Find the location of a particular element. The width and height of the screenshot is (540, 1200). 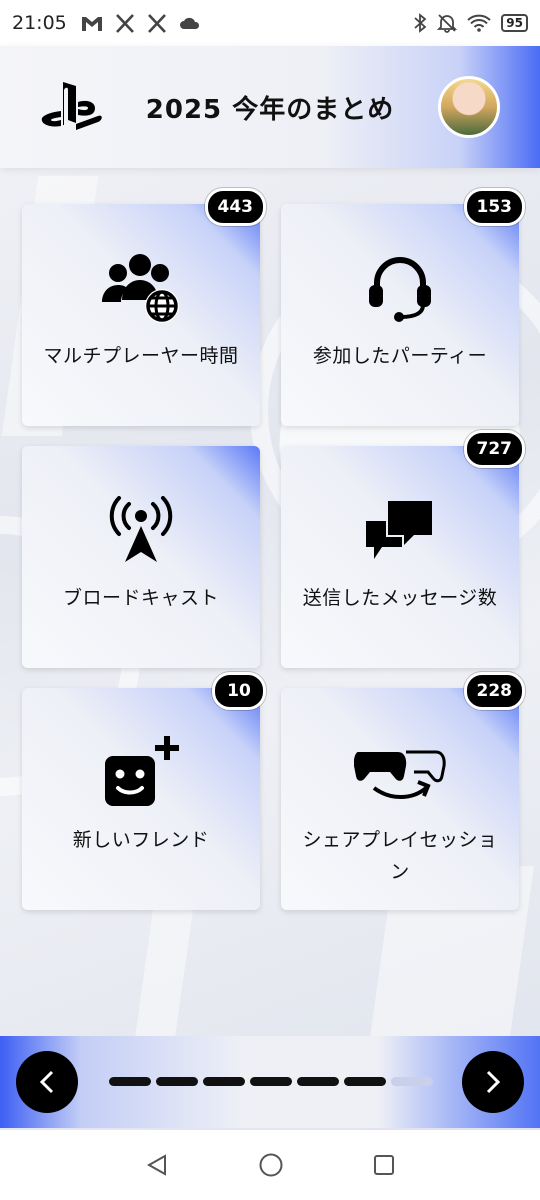

stat-card-new-friends: 10 新しいフレンド is located at coordinates (144, 791).